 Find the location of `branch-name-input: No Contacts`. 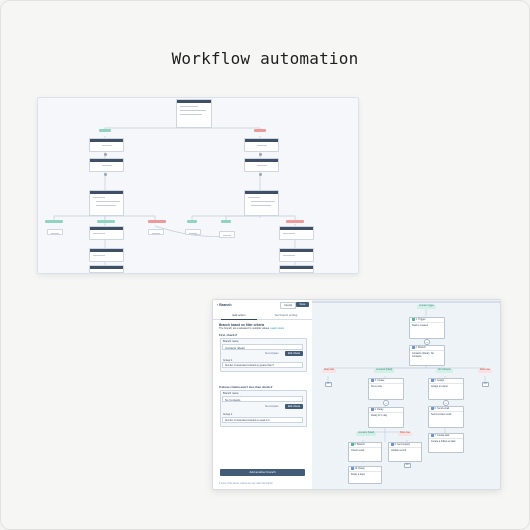

branch-name-input: No Contacts is located at coordinates (262, 399).